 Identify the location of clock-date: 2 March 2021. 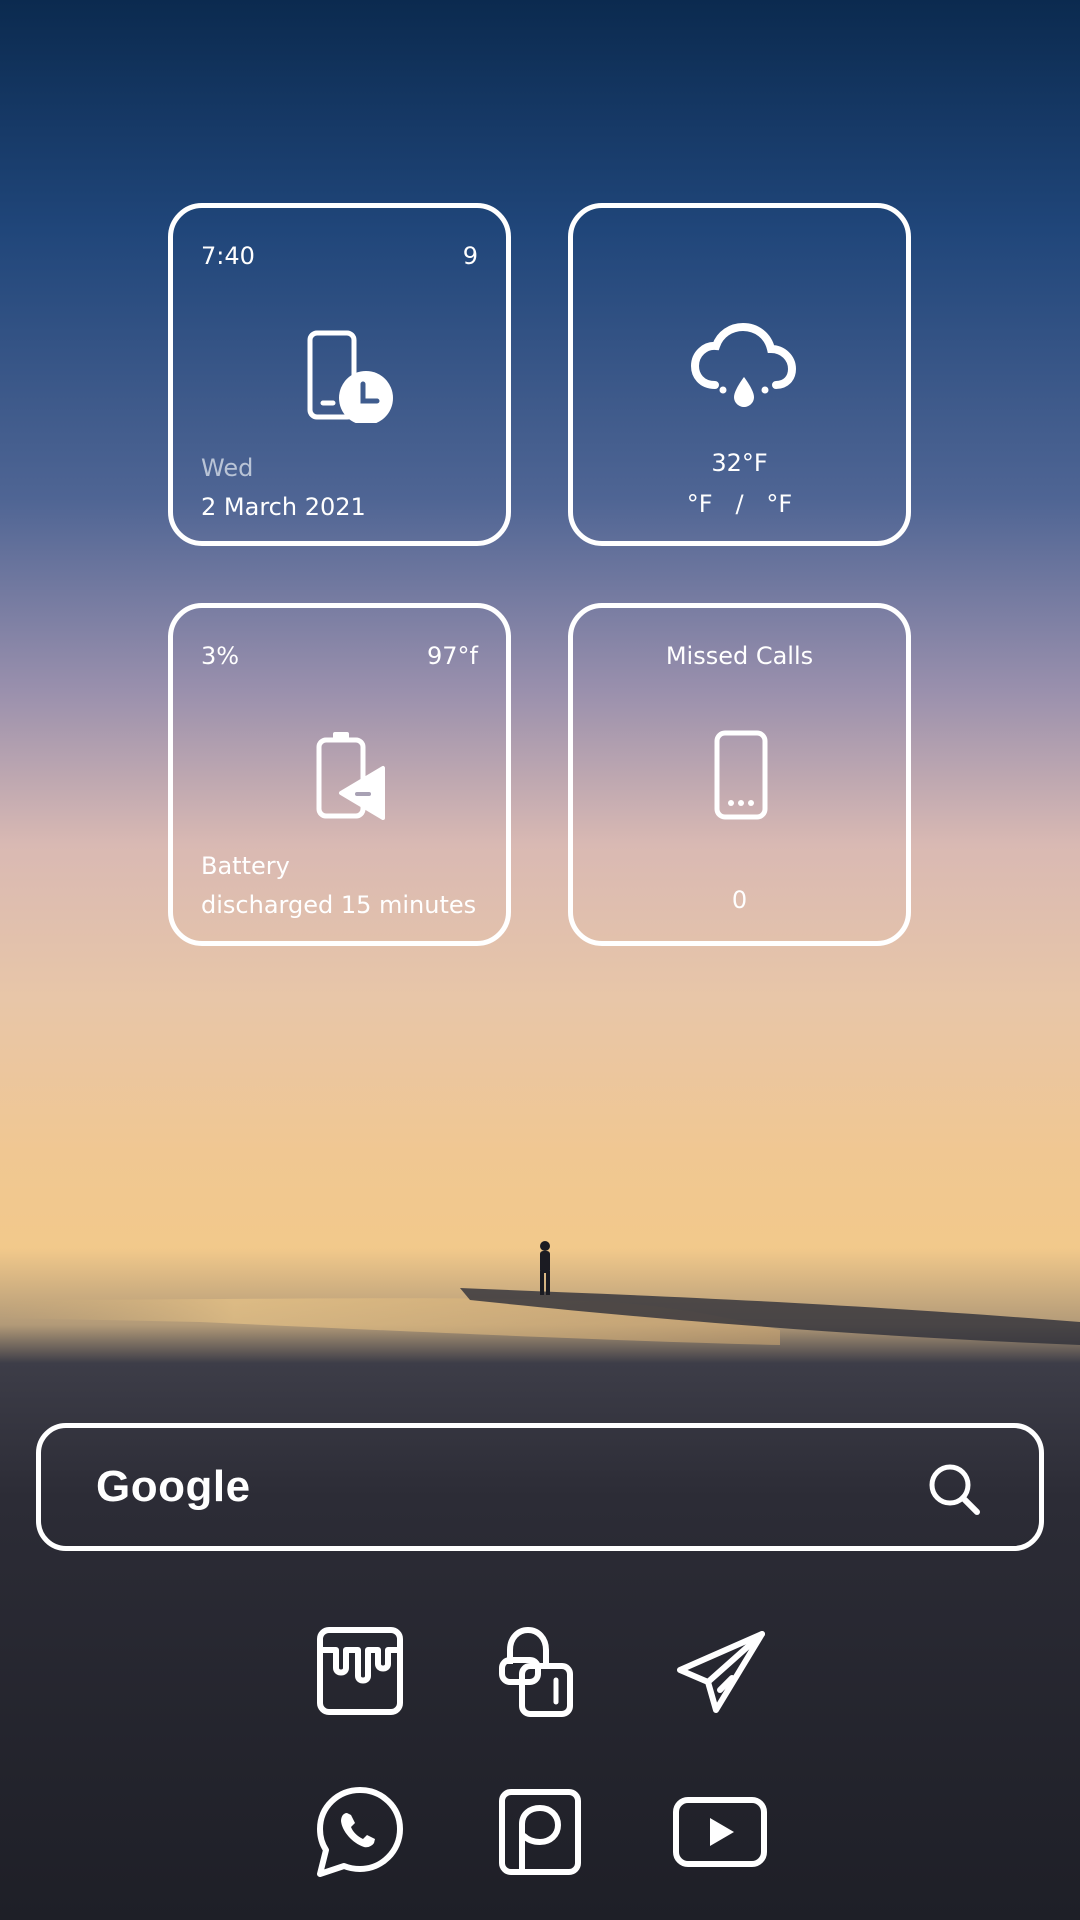
(283, 507).